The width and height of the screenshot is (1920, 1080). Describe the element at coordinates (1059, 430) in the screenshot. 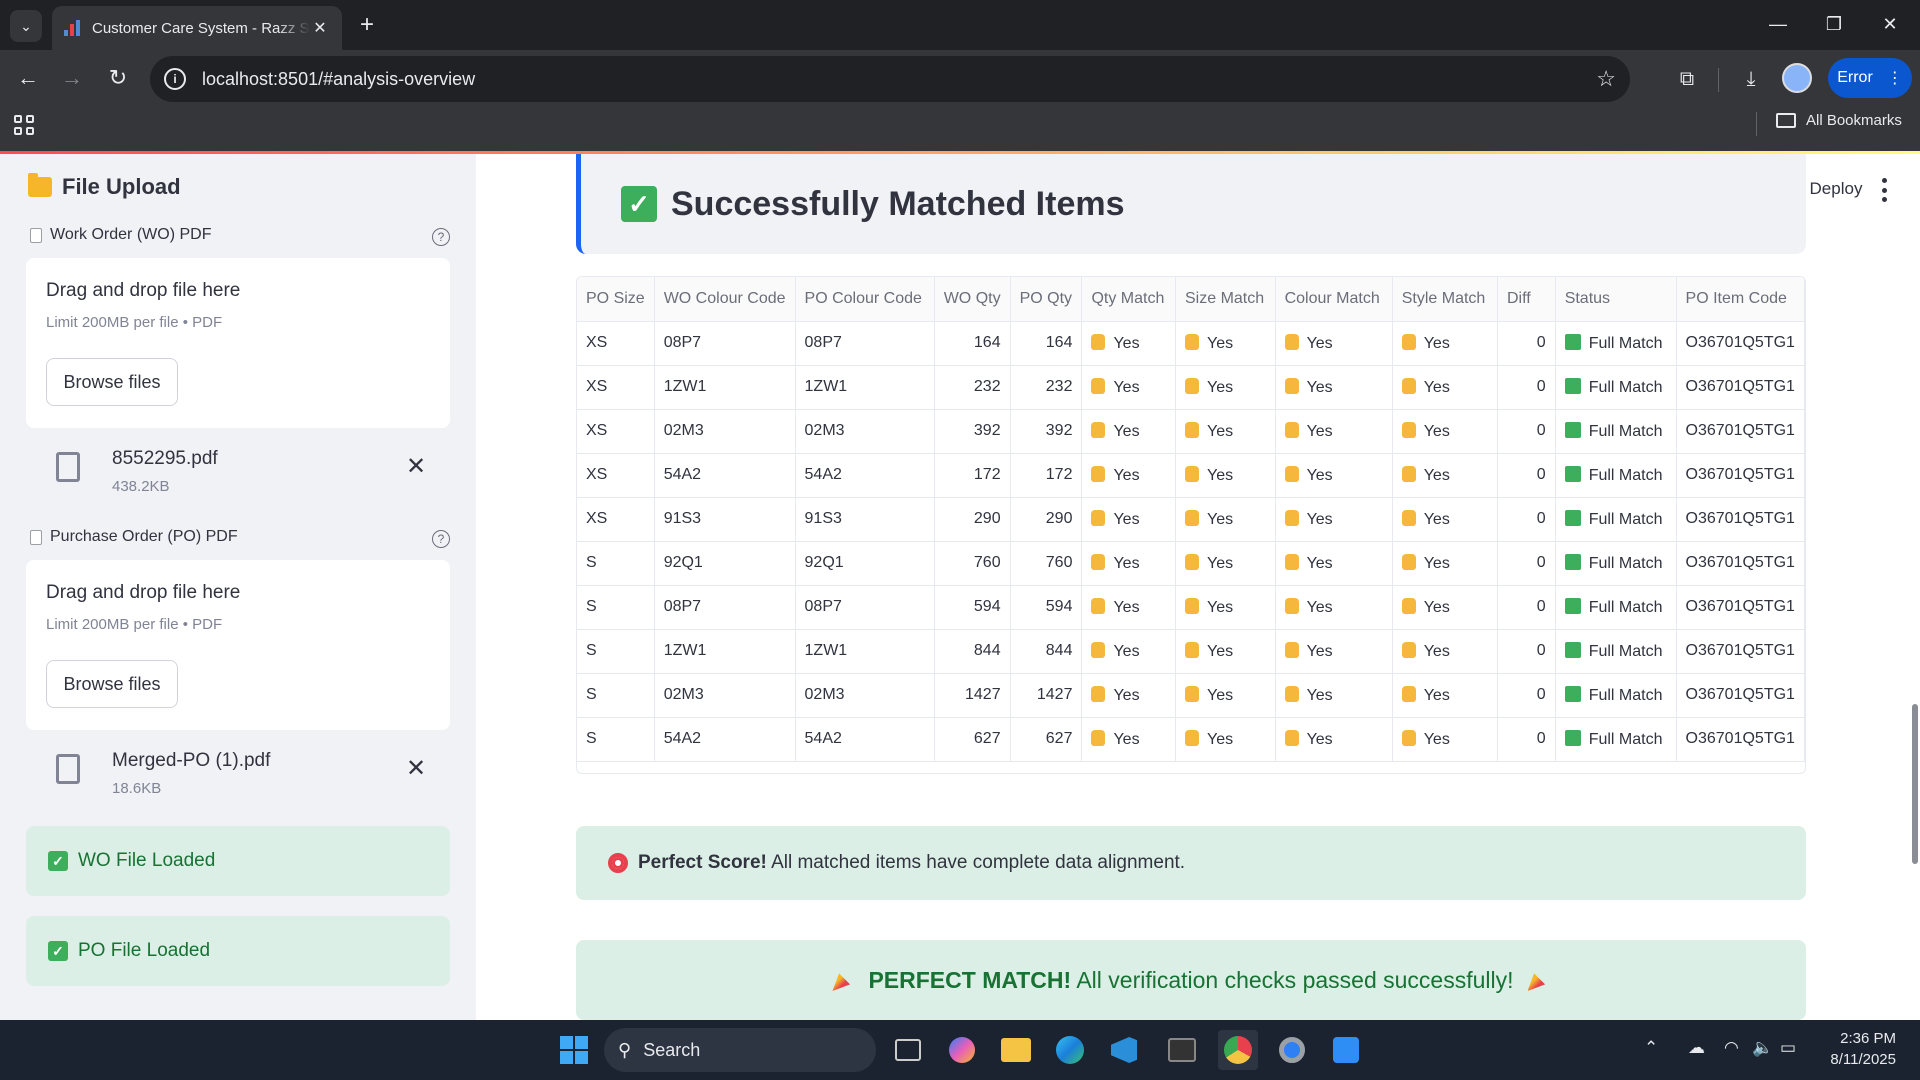

I see `cell-value: 392` at that location.